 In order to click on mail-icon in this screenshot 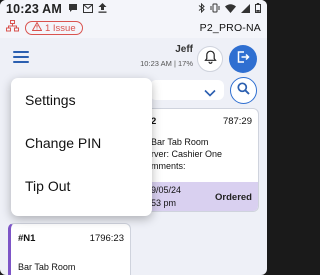, I will do `click(88, 9)`.